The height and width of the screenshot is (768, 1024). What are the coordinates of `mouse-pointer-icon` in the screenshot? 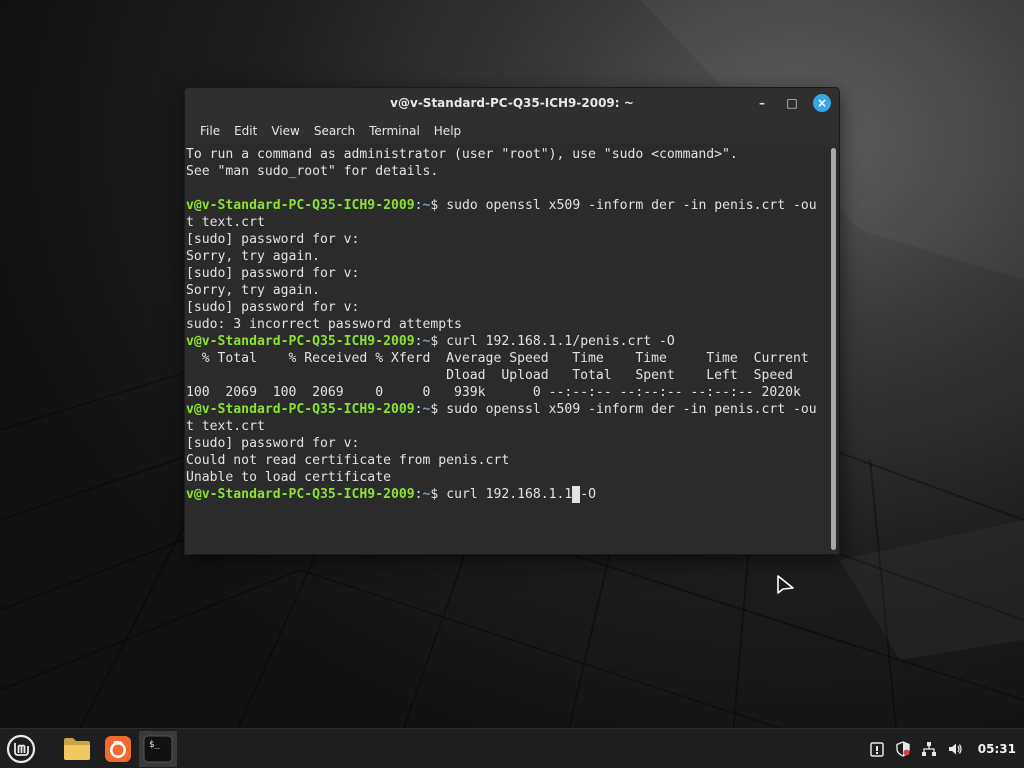 It's located at (785, 584).